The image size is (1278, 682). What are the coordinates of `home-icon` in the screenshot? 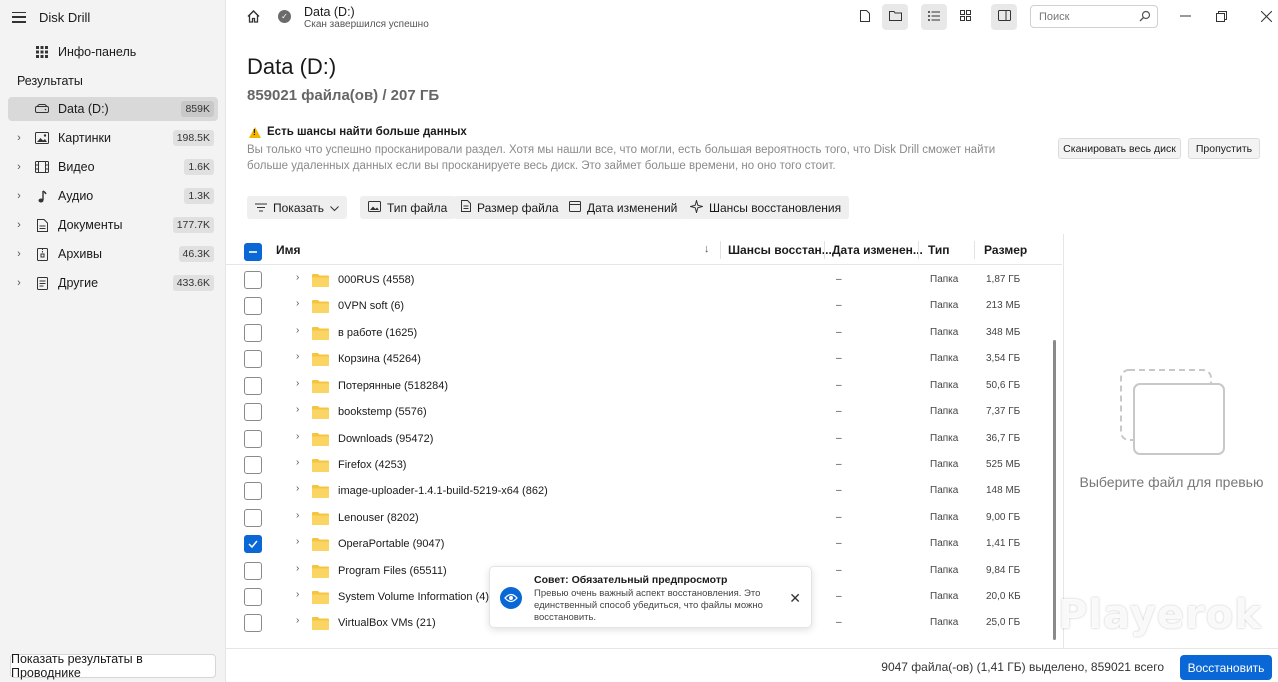 It's located at (253, 17).